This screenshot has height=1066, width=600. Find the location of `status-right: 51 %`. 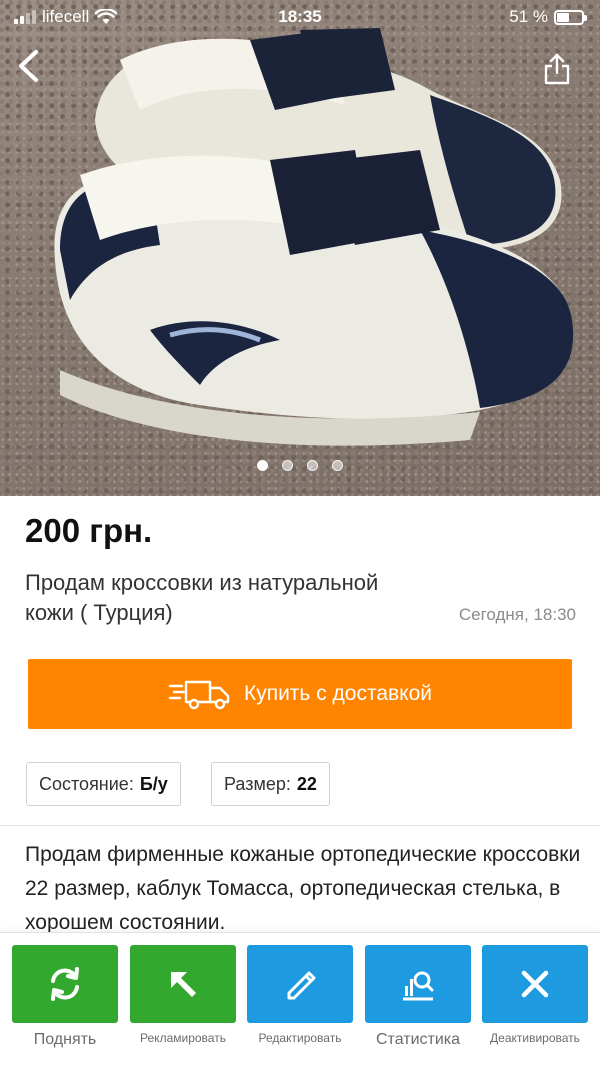

status-right: 51 % is located at coordinates (548, 17).